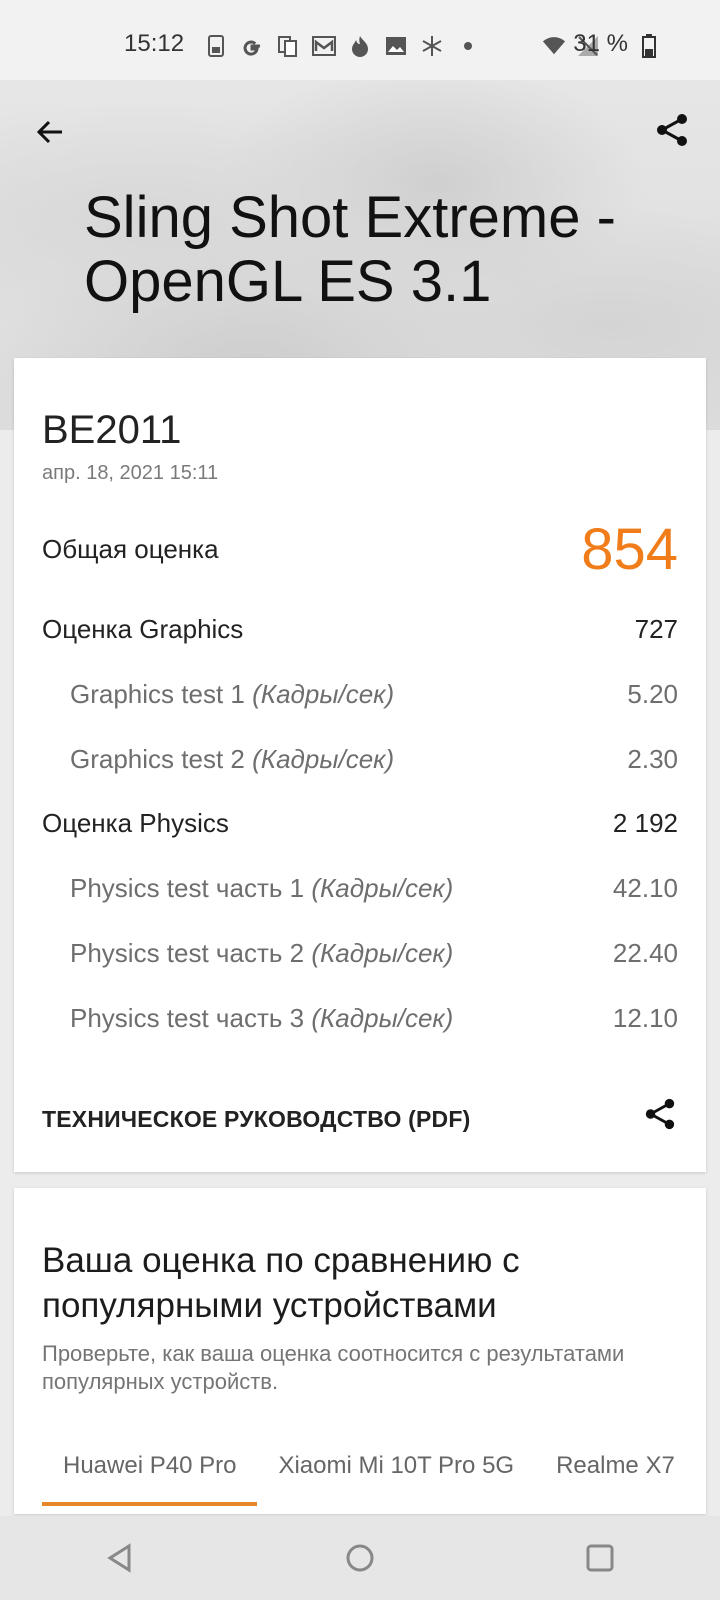 The height and width of the screenshot is (1600, 720). I want to click on graphics-test-1-value: 5.20, so click(652, 694).